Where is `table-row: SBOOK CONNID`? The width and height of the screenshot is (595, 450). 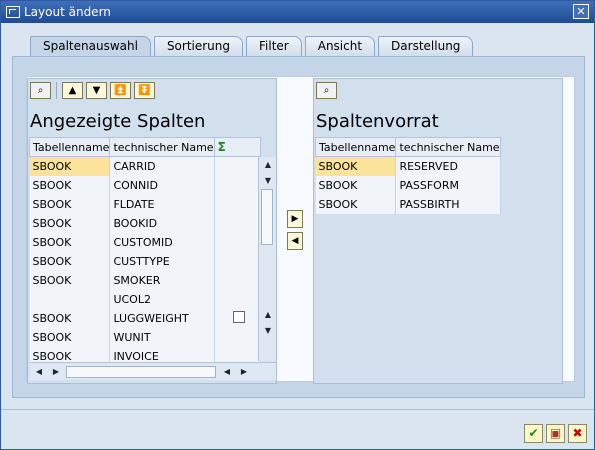 table-row: SBOOK CONNID is located at coordinates (145, 185).